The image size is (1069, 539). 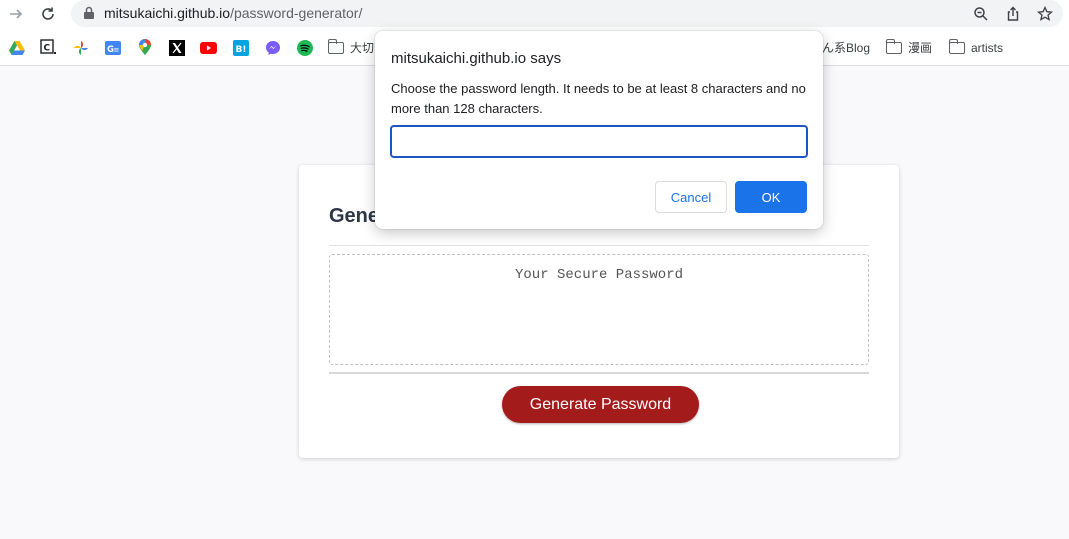 I want to click on youtube-icon, so click(x=208, y=47).